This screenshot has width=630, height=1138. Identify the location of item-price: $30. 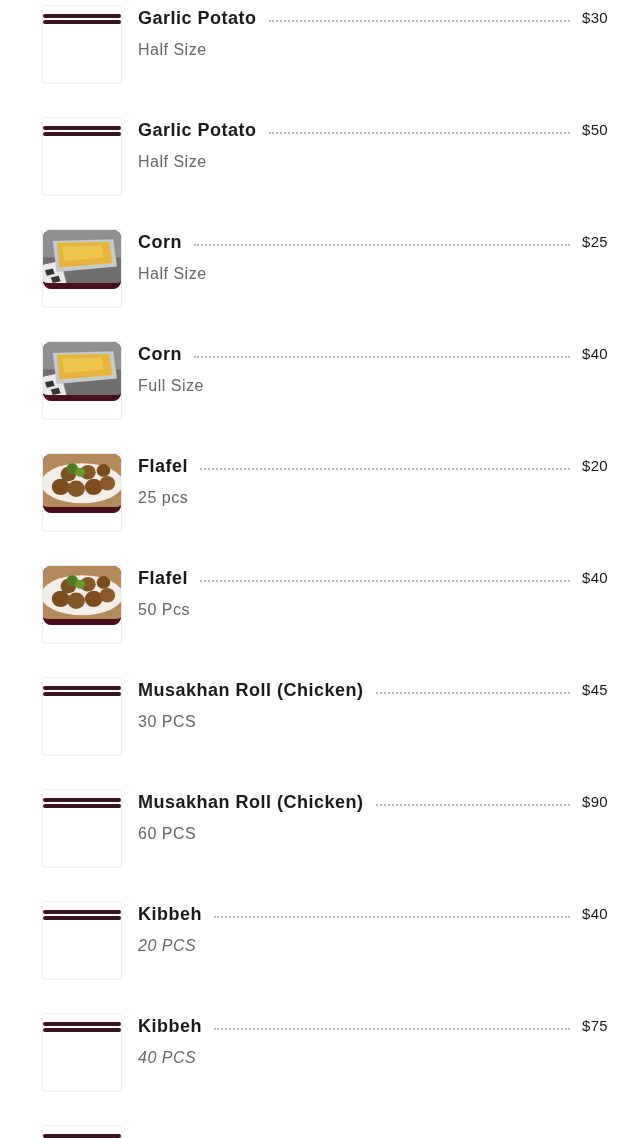
(595, 18).